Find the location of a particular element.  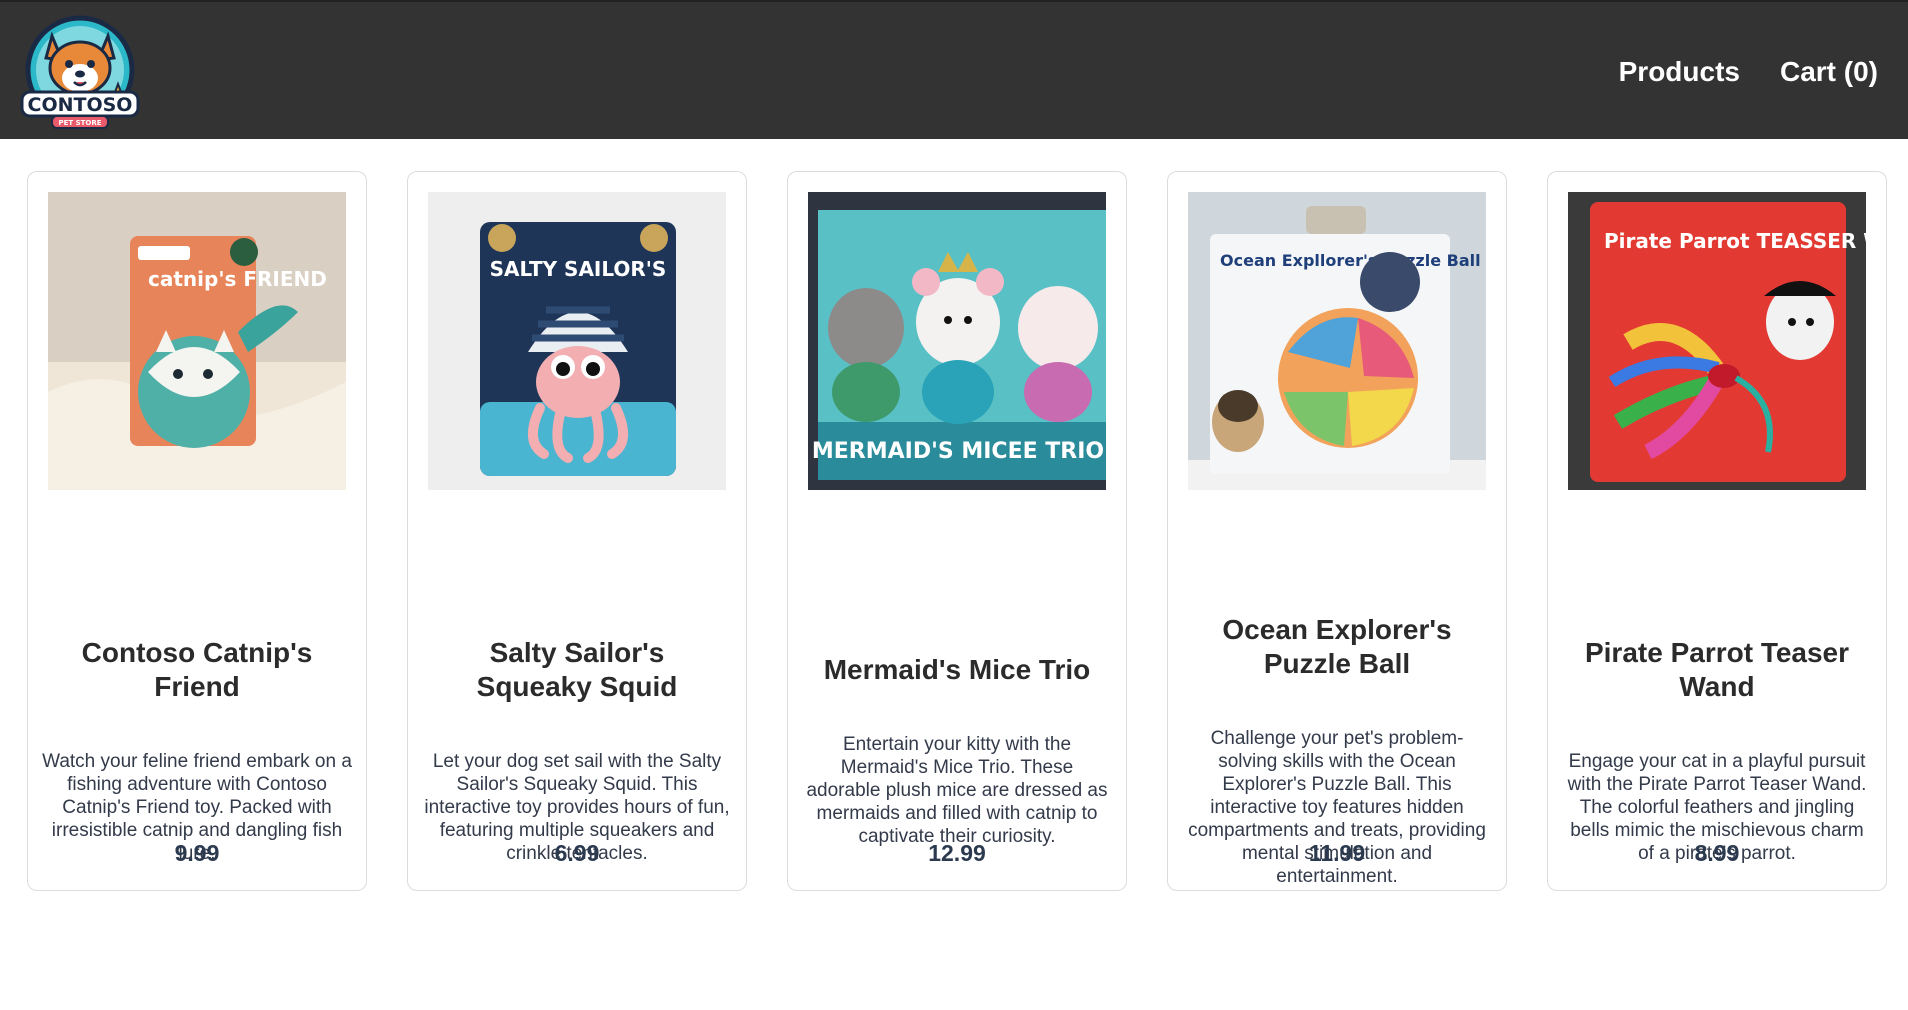

image-label: Pirate Parrot TEASSER WAND is located at coordinates (1735, 241).